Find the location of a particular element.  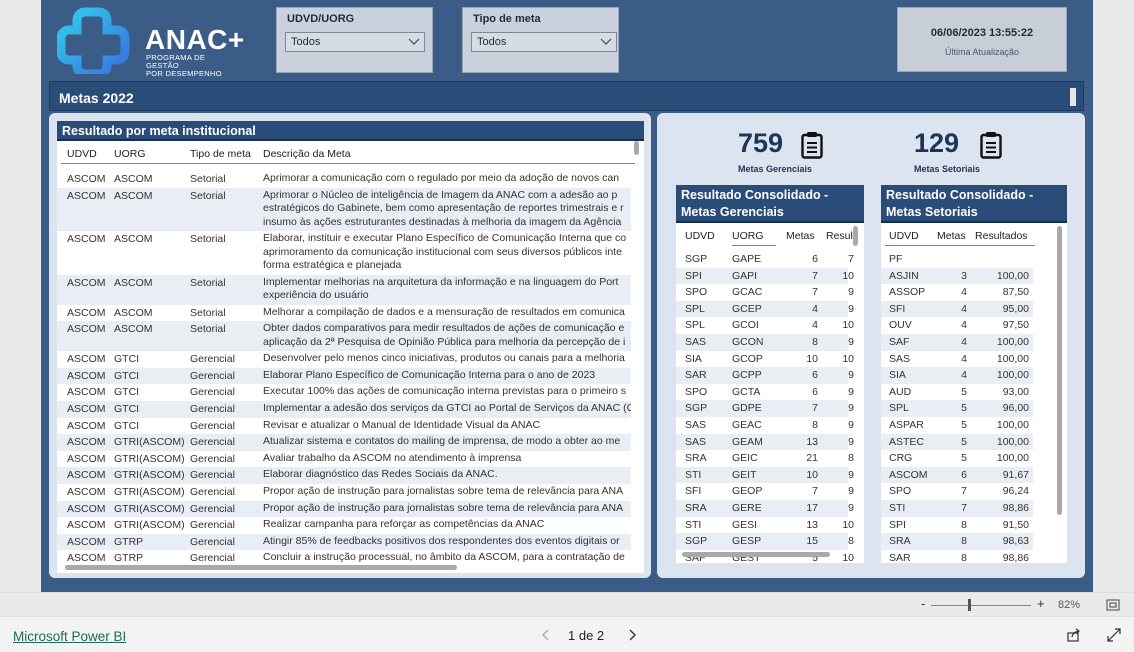

results-hscroll is located at coordinates (261, 567).